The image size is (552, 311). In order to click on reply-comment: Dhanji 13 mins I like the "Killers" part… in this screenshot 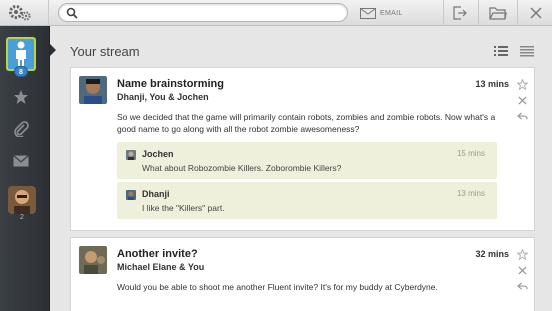, I will do `click(307, 200)`.